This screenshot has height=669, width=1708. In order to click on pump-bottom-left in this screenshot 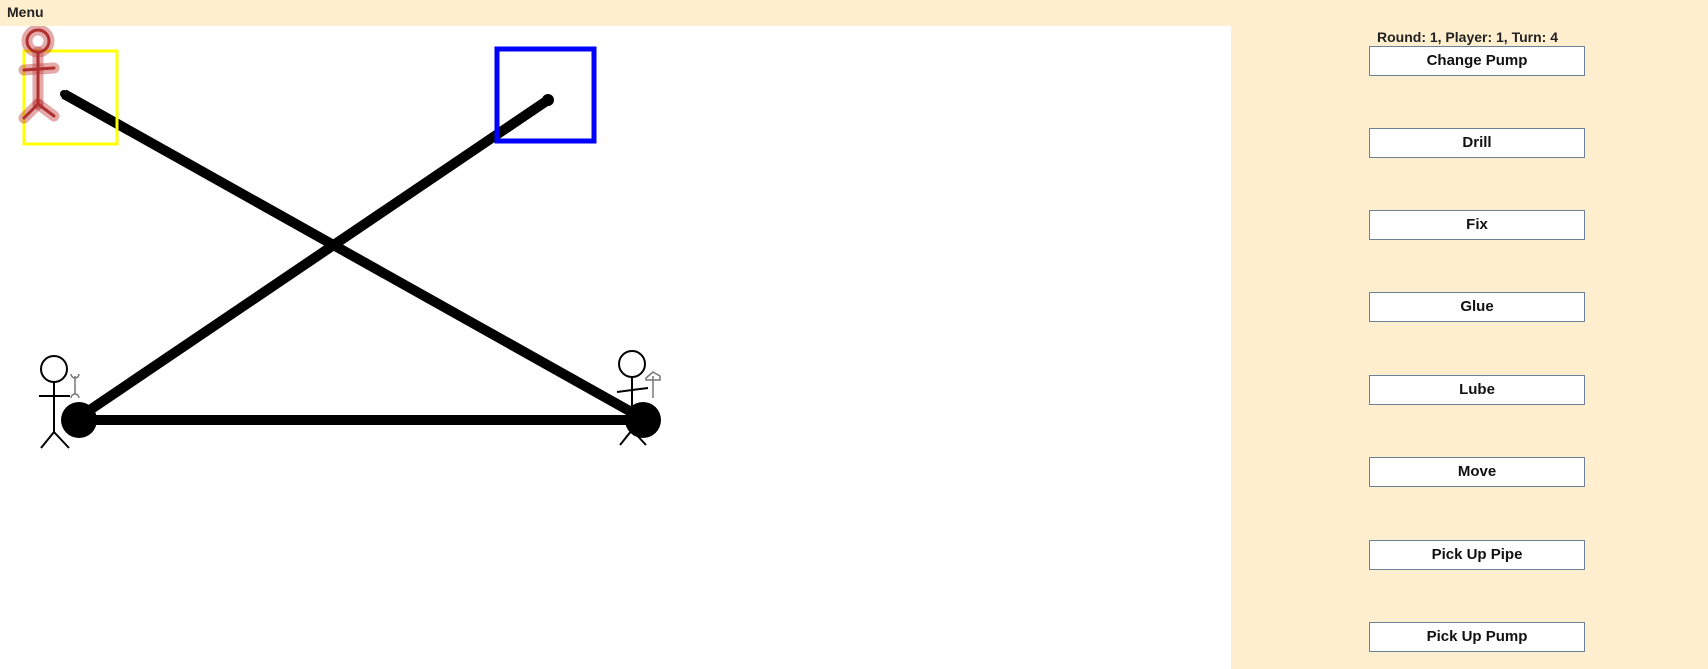, I will do `click(79, 420)`.